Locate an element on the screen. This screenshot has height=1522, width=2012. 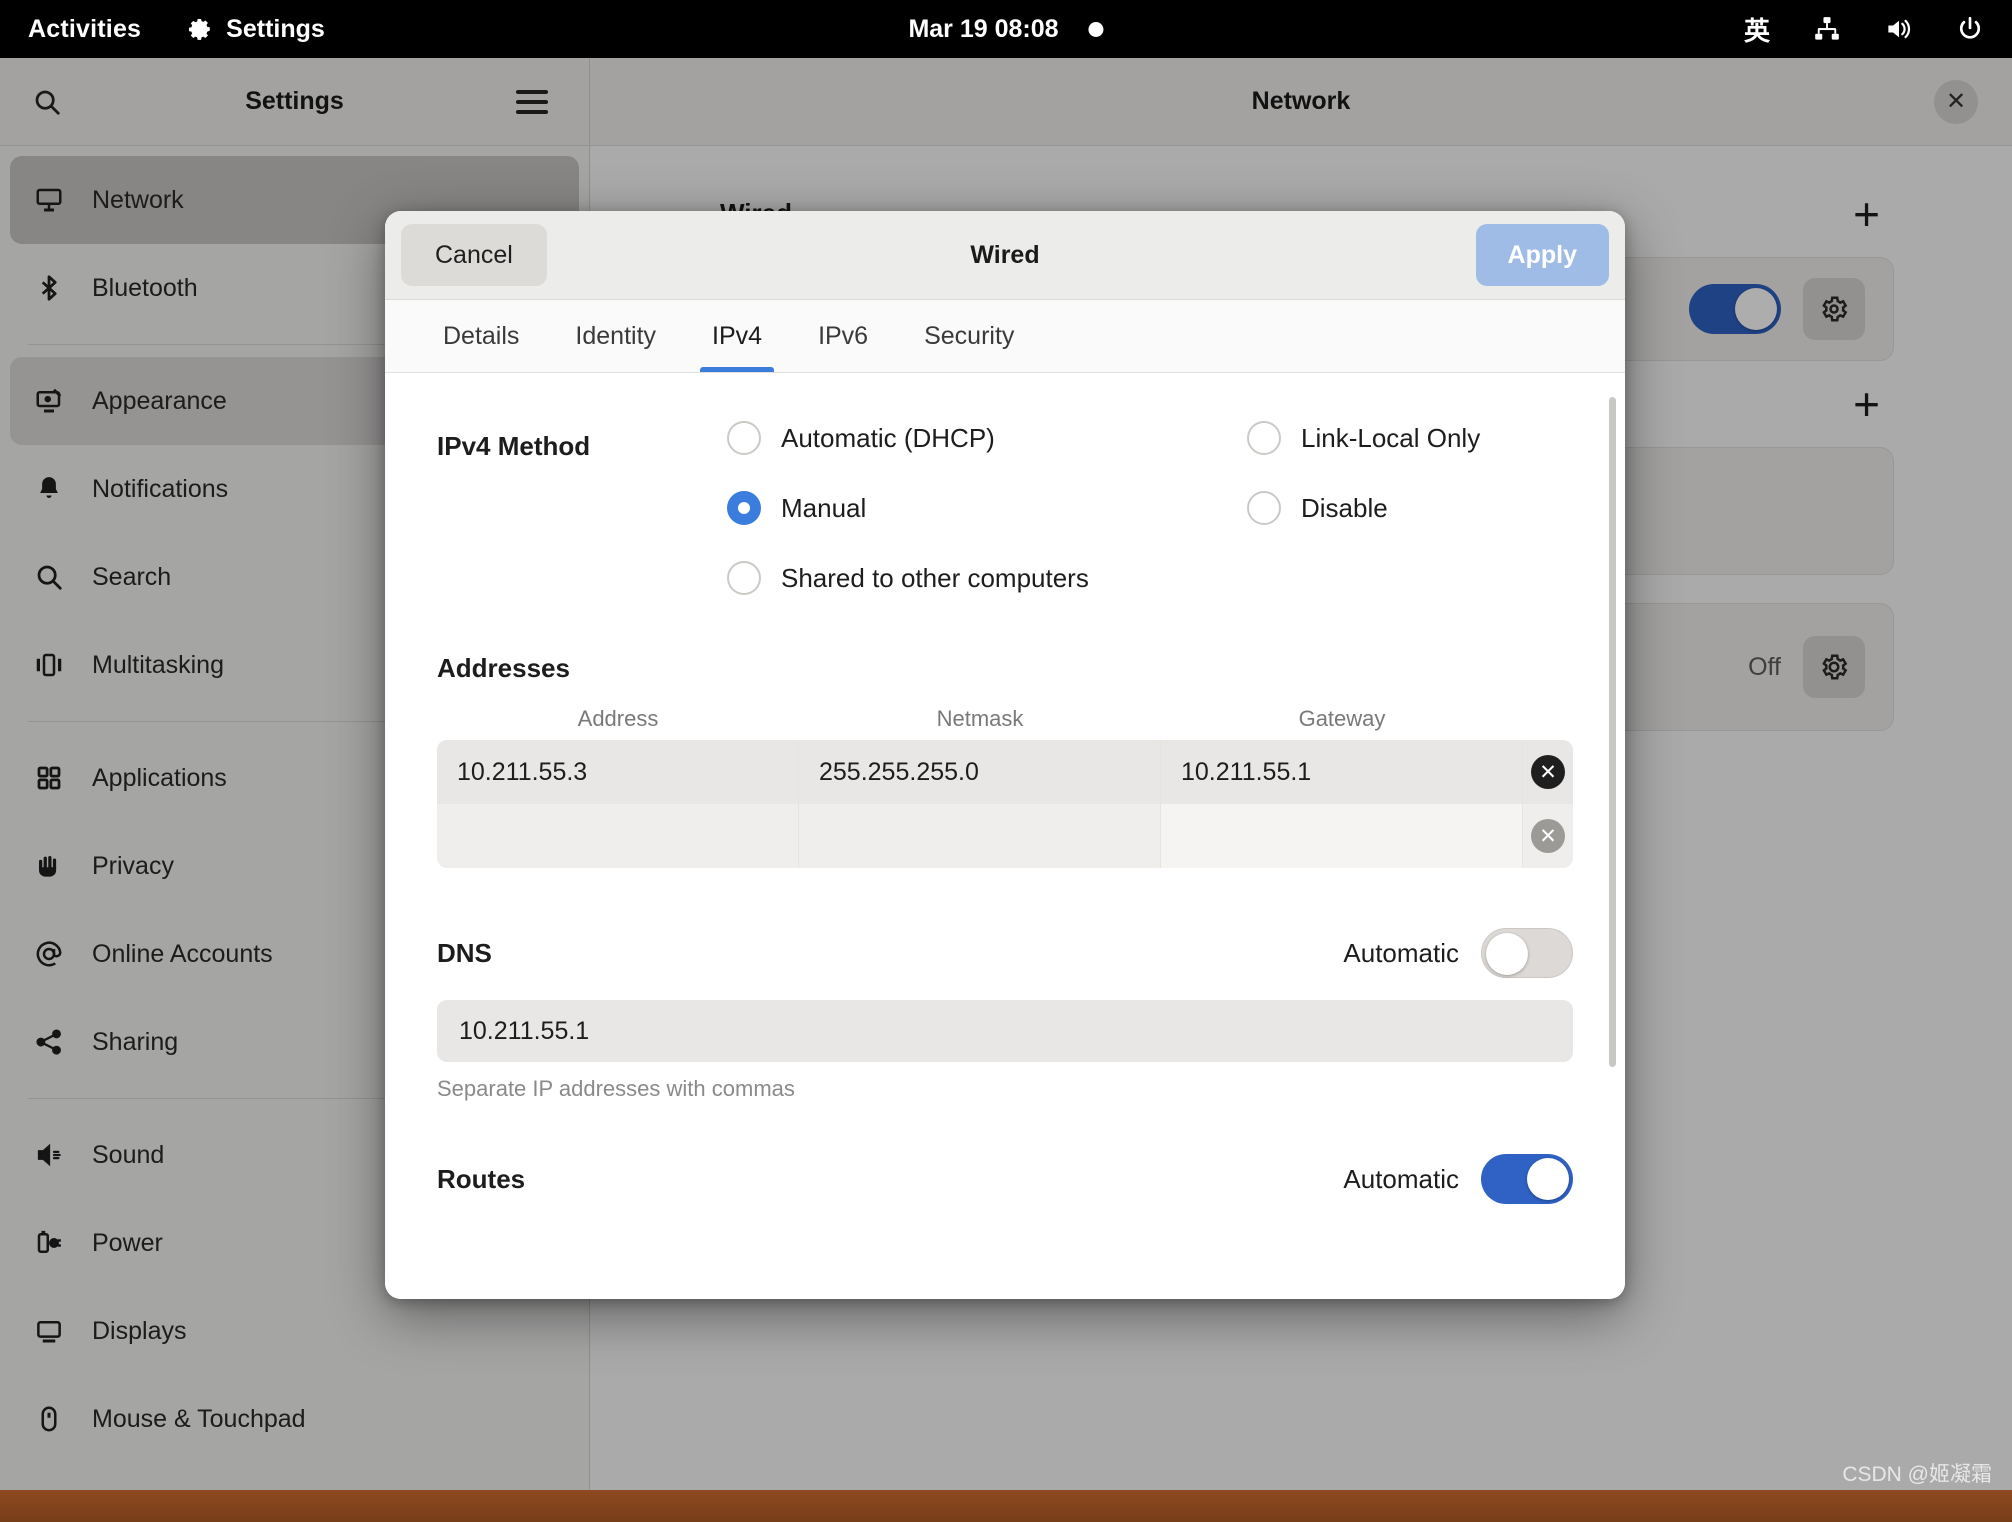
routes-section: Routes Automatic is located at coordinates (1005, 1179).